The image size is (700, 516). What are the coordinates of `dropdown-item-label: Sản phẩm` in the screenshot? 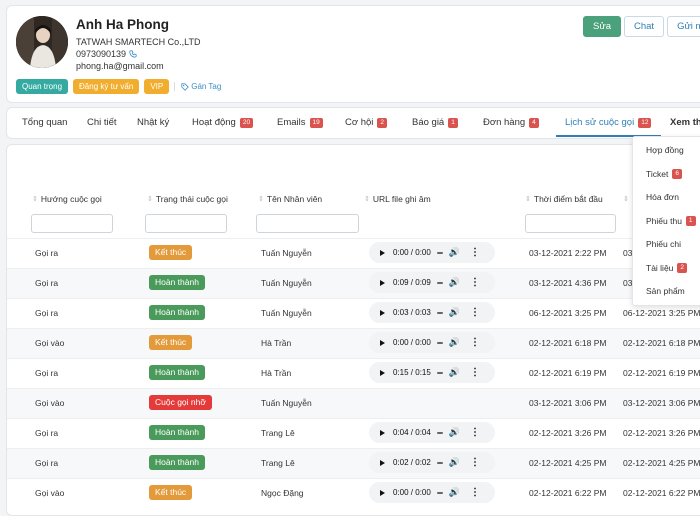 It's located at (665, 291).